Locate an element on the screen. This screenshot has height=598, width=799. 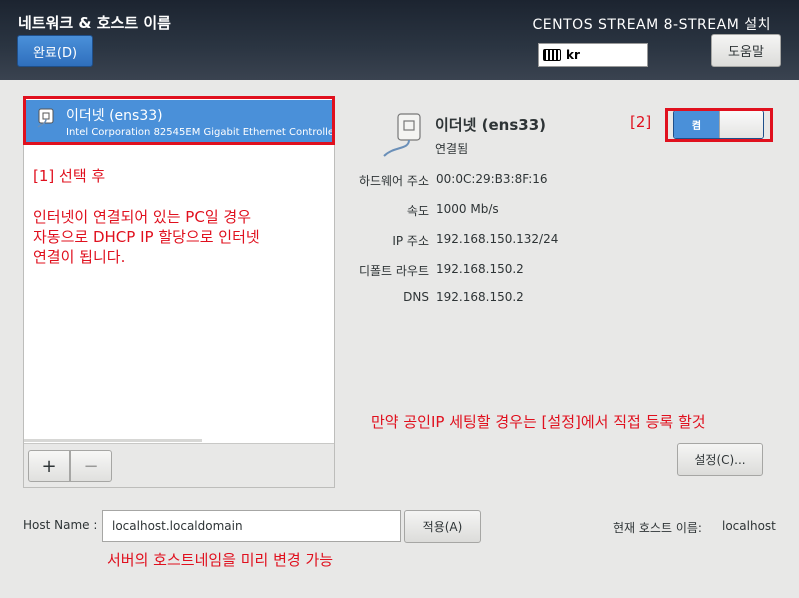
annotation-step1: [1] 선택 후 is located at coordinates (69, 176).